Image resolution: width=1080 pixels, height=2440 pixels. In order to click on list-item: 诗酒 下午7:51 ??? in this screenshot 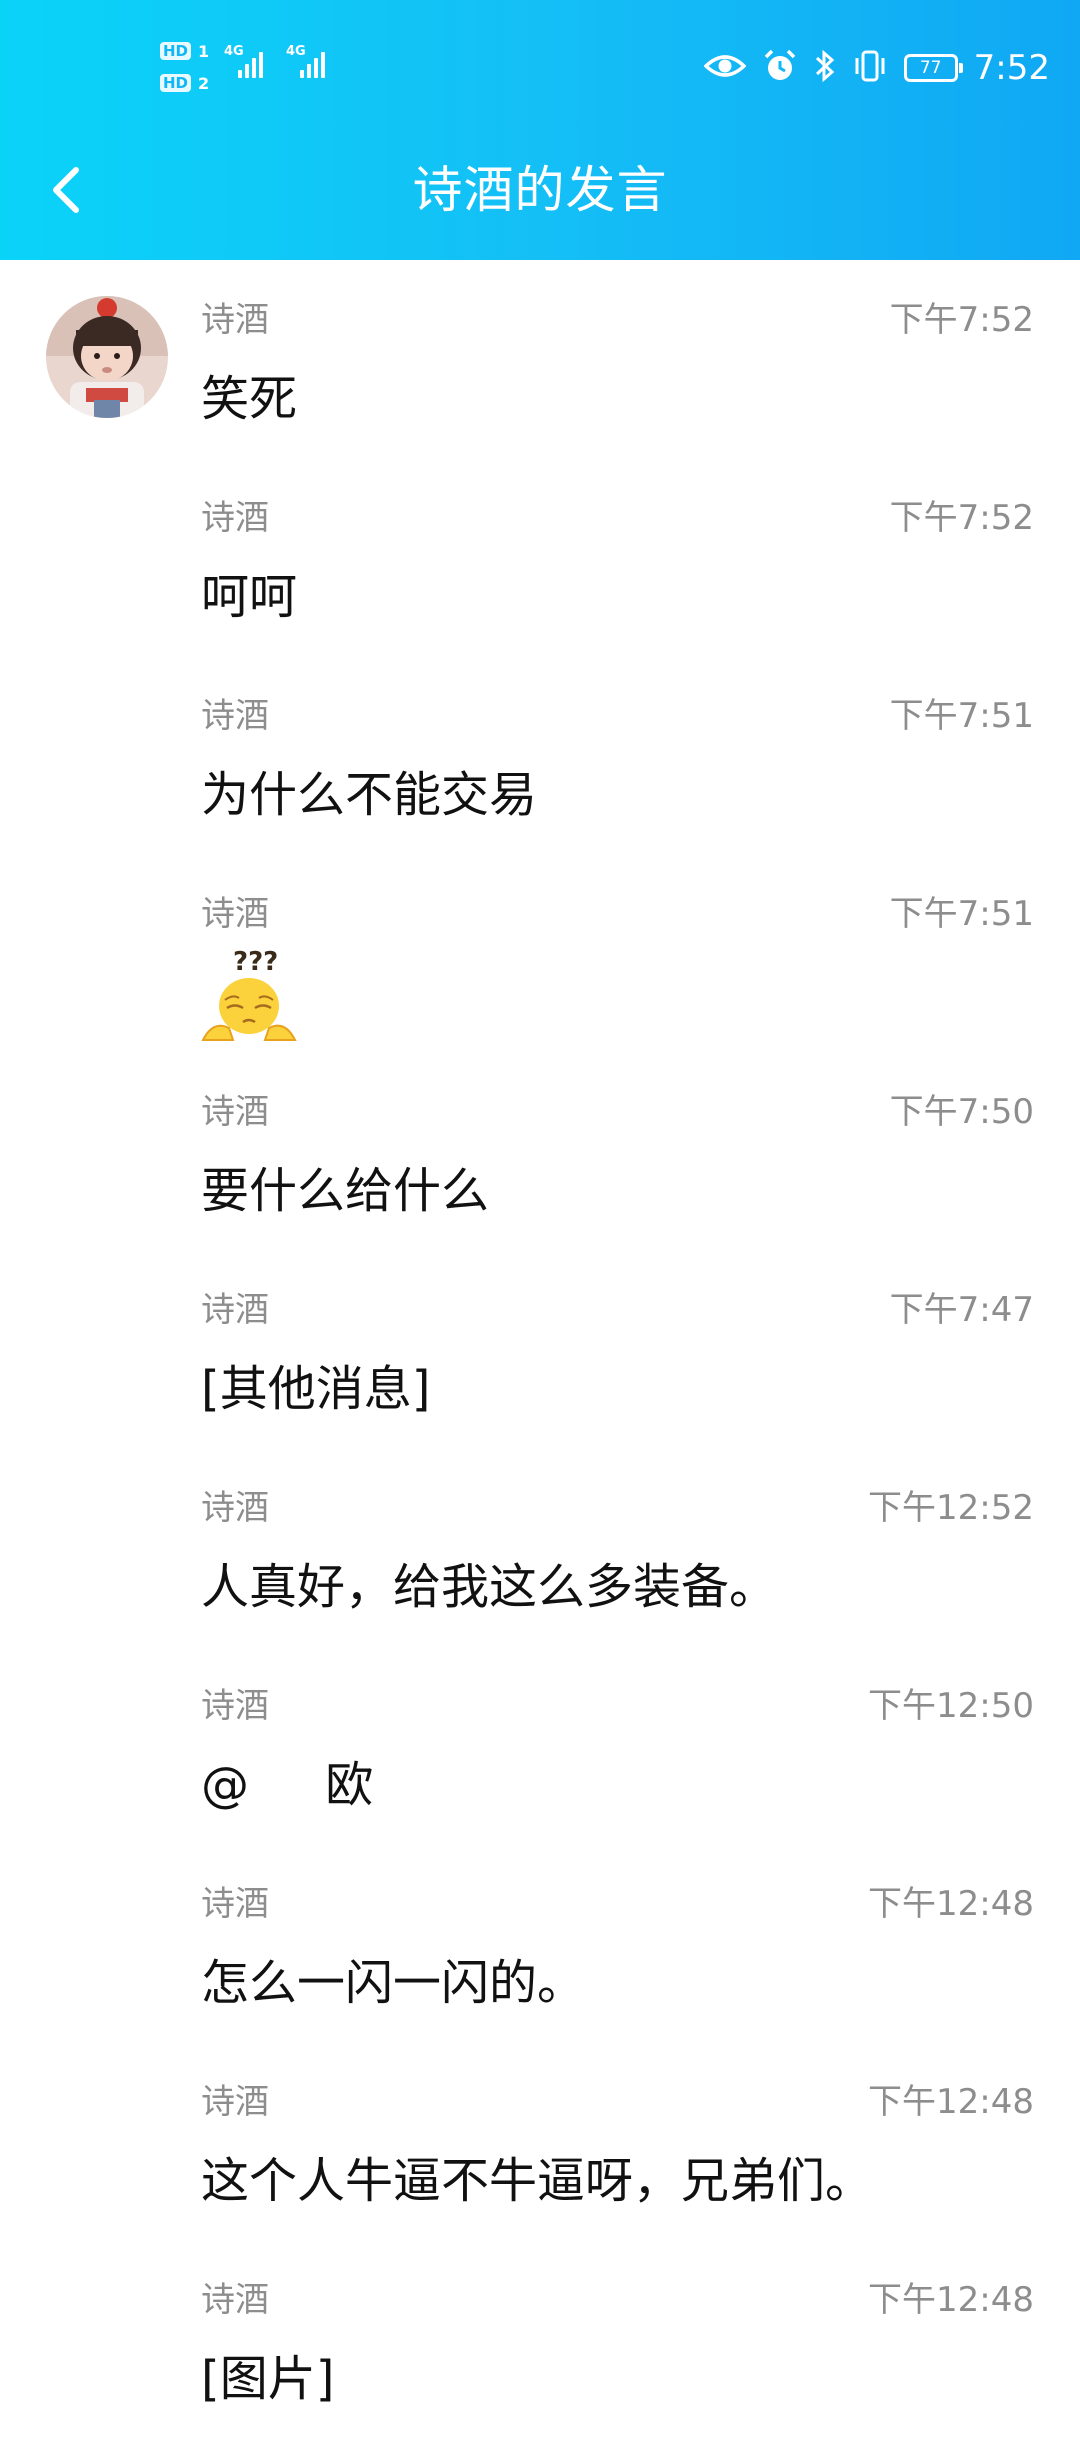, I will do `click(540, 955)`.